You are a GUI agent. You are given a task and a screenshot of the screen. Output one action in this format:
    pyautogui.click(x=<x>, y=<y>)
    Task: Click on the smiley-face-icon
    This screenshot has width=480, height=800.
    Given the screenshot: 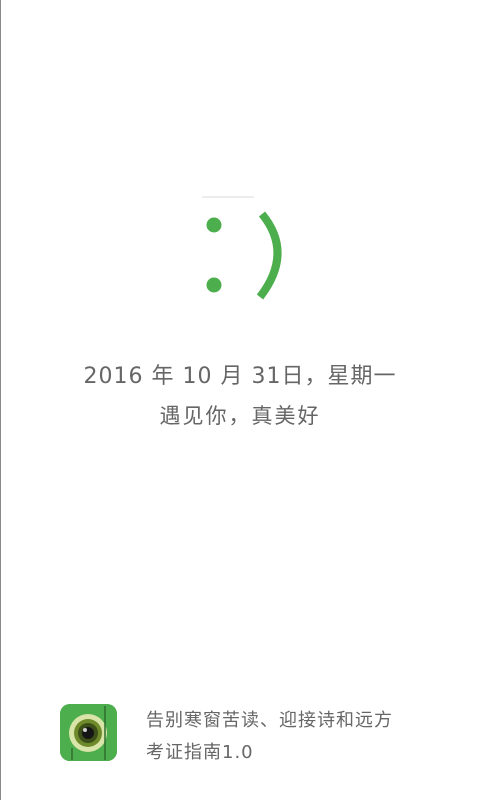 What is the action you would take?
    pyautogui.click(x=245, y=251)
    